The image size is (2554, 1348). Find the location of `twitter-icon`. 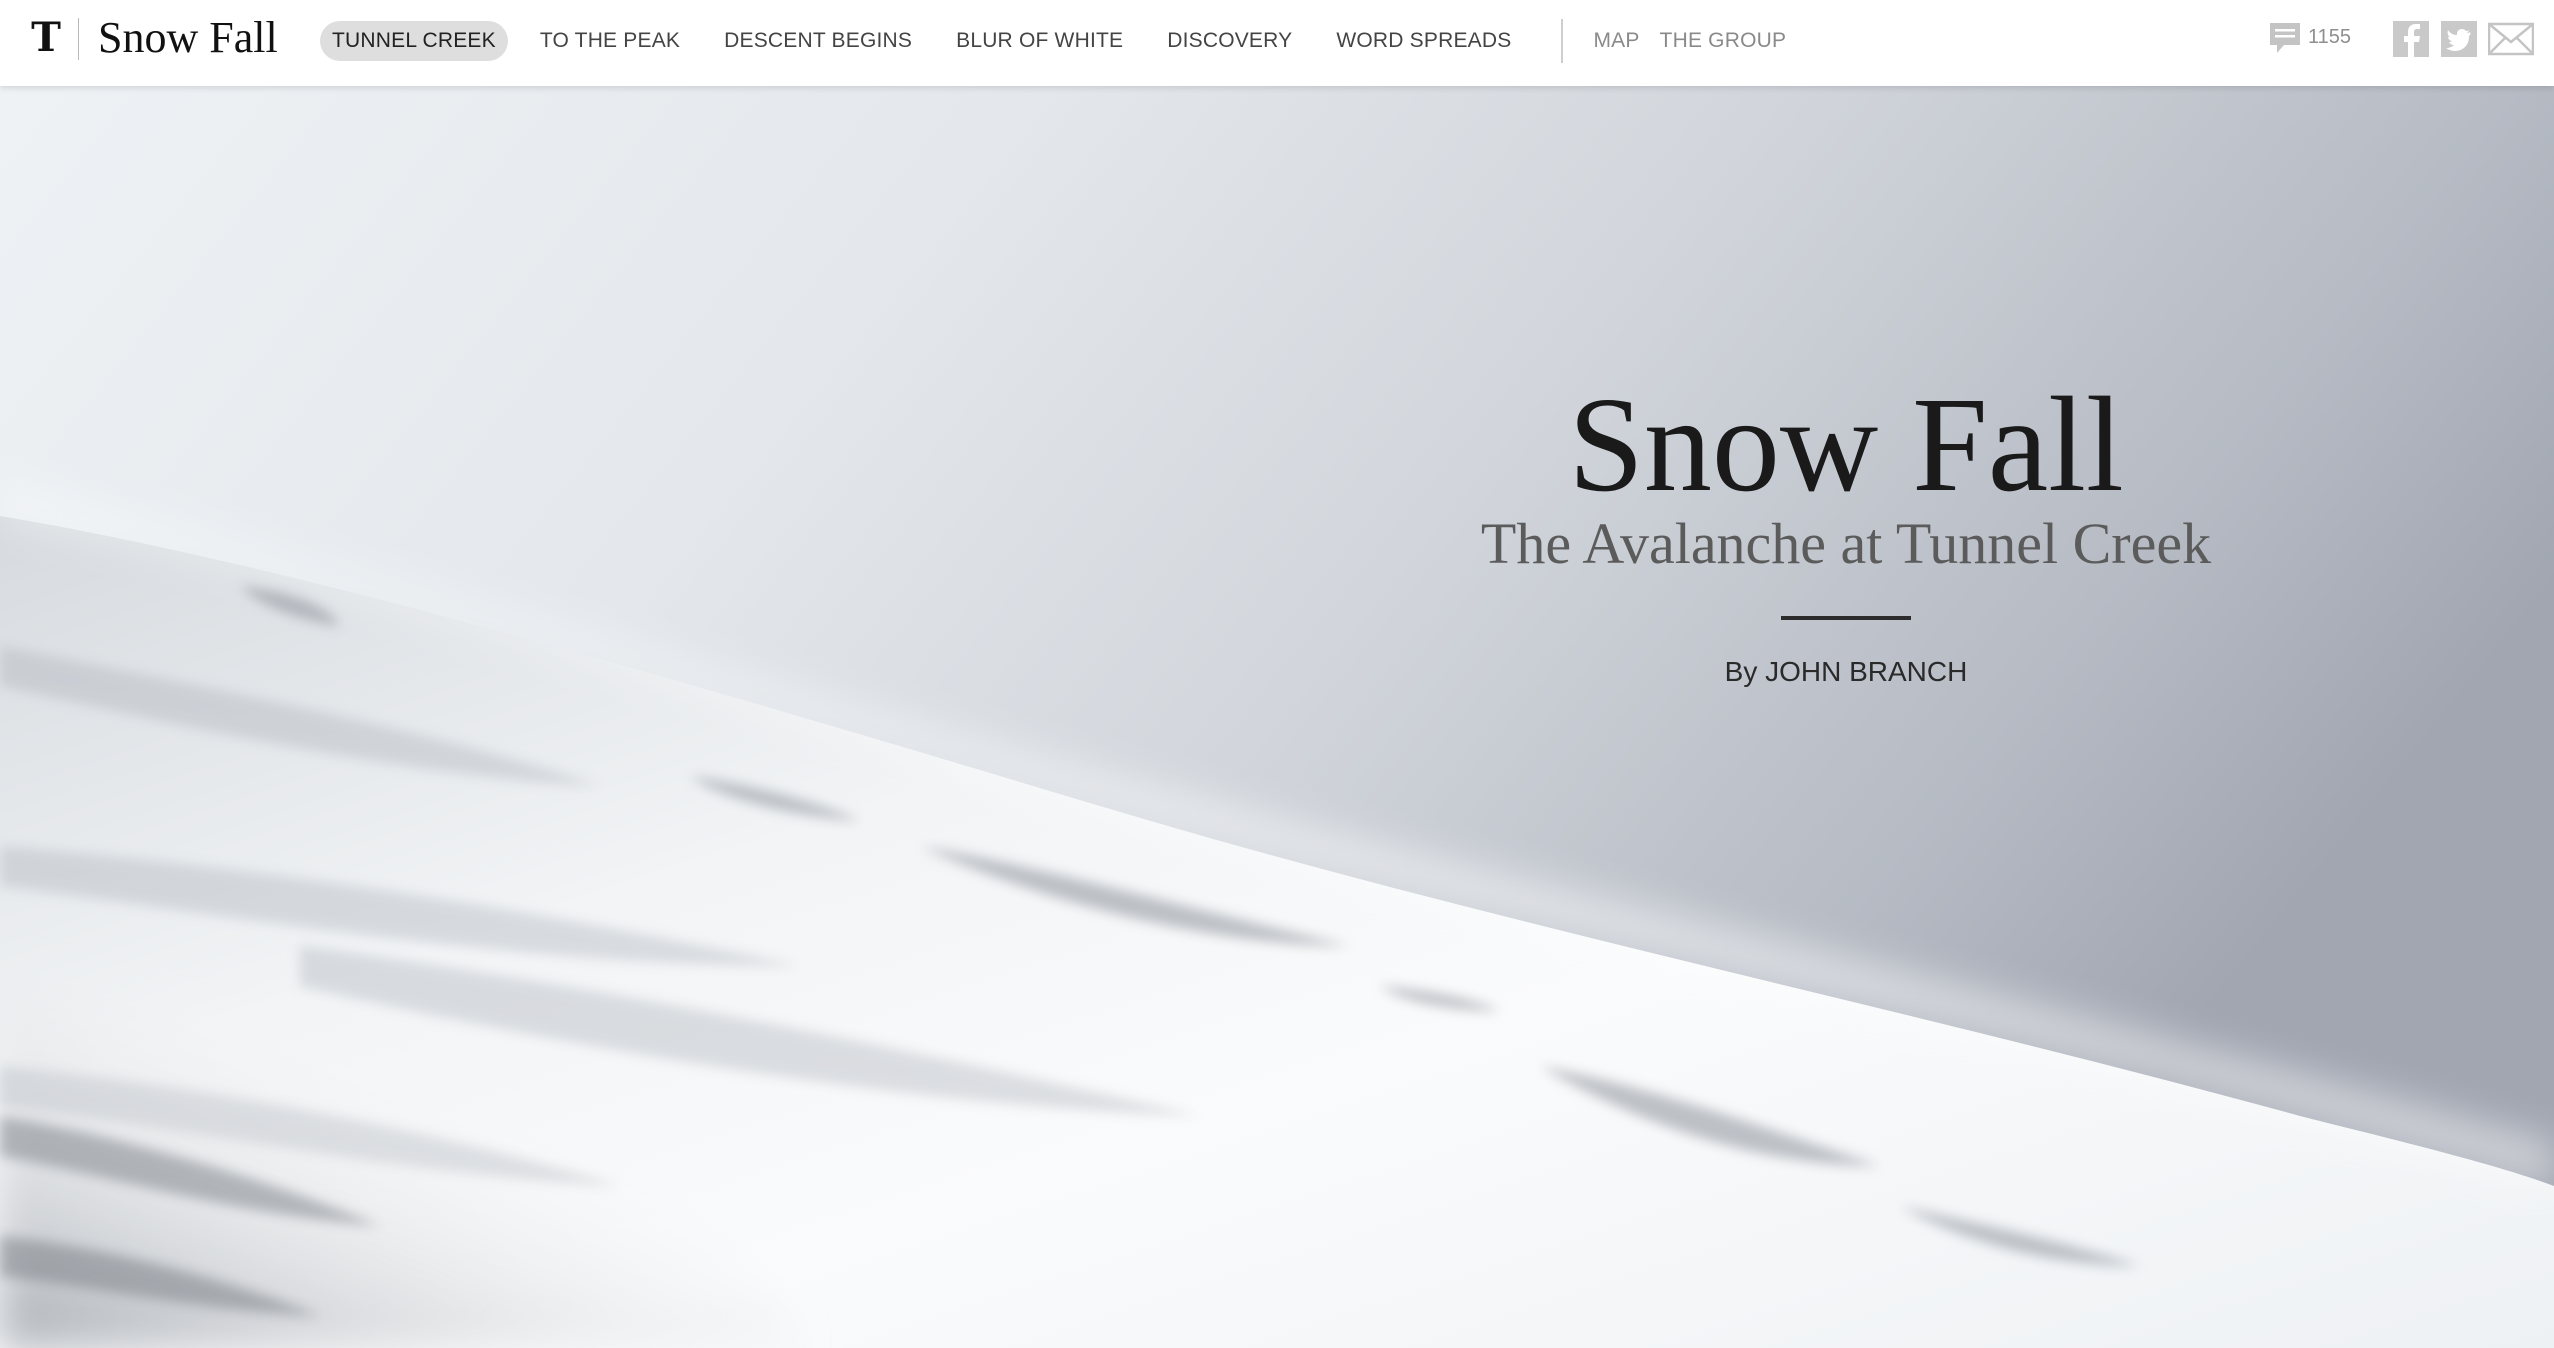

twitter-icon is located at coordinates (2459, 39).